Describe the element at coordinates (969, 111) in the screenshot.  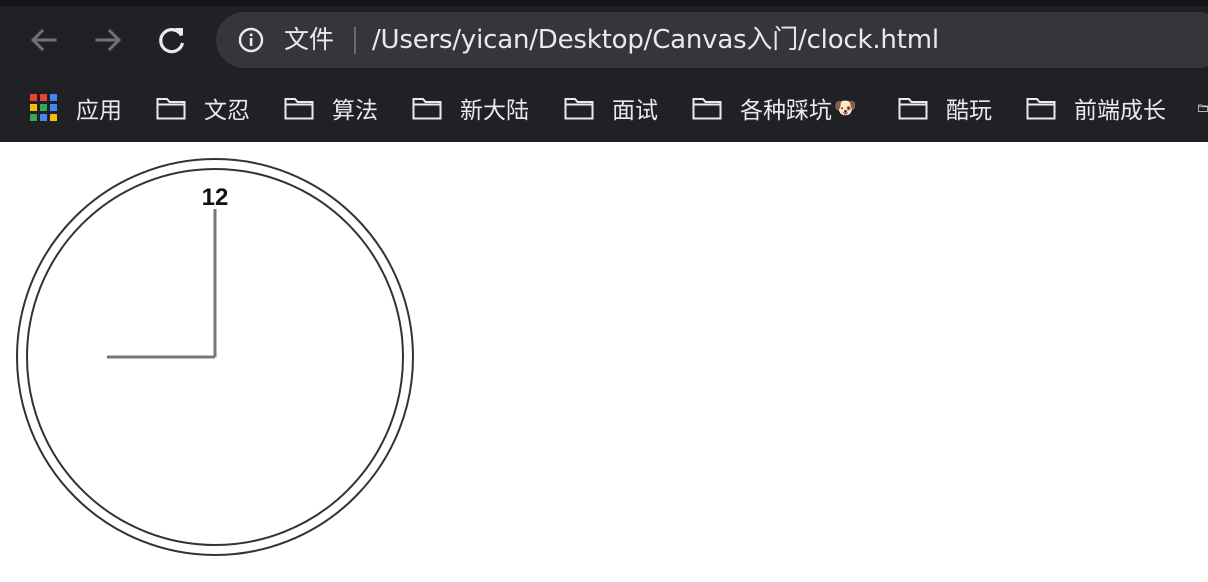
I see `bookmark-label: 酷玩` at that location.